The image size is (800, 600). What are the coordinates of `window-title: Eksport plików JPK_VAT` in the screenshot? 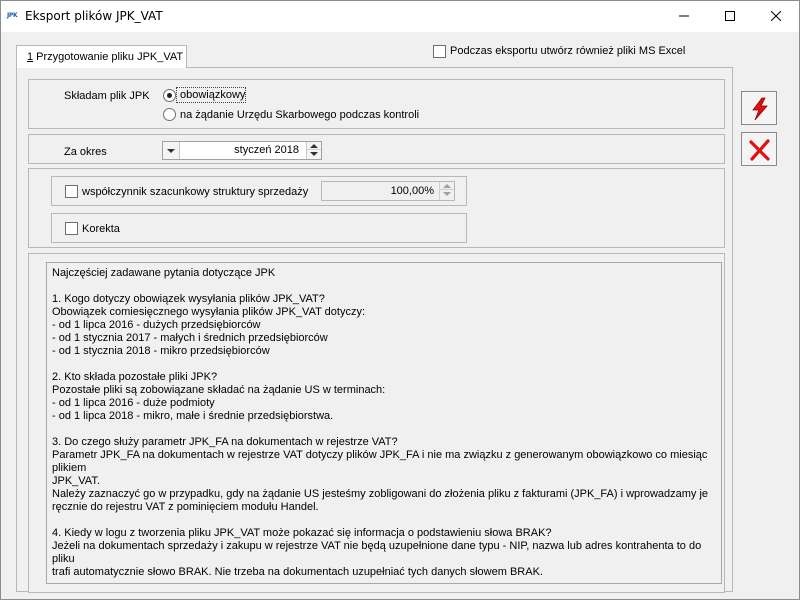 It's located at (94, 16).